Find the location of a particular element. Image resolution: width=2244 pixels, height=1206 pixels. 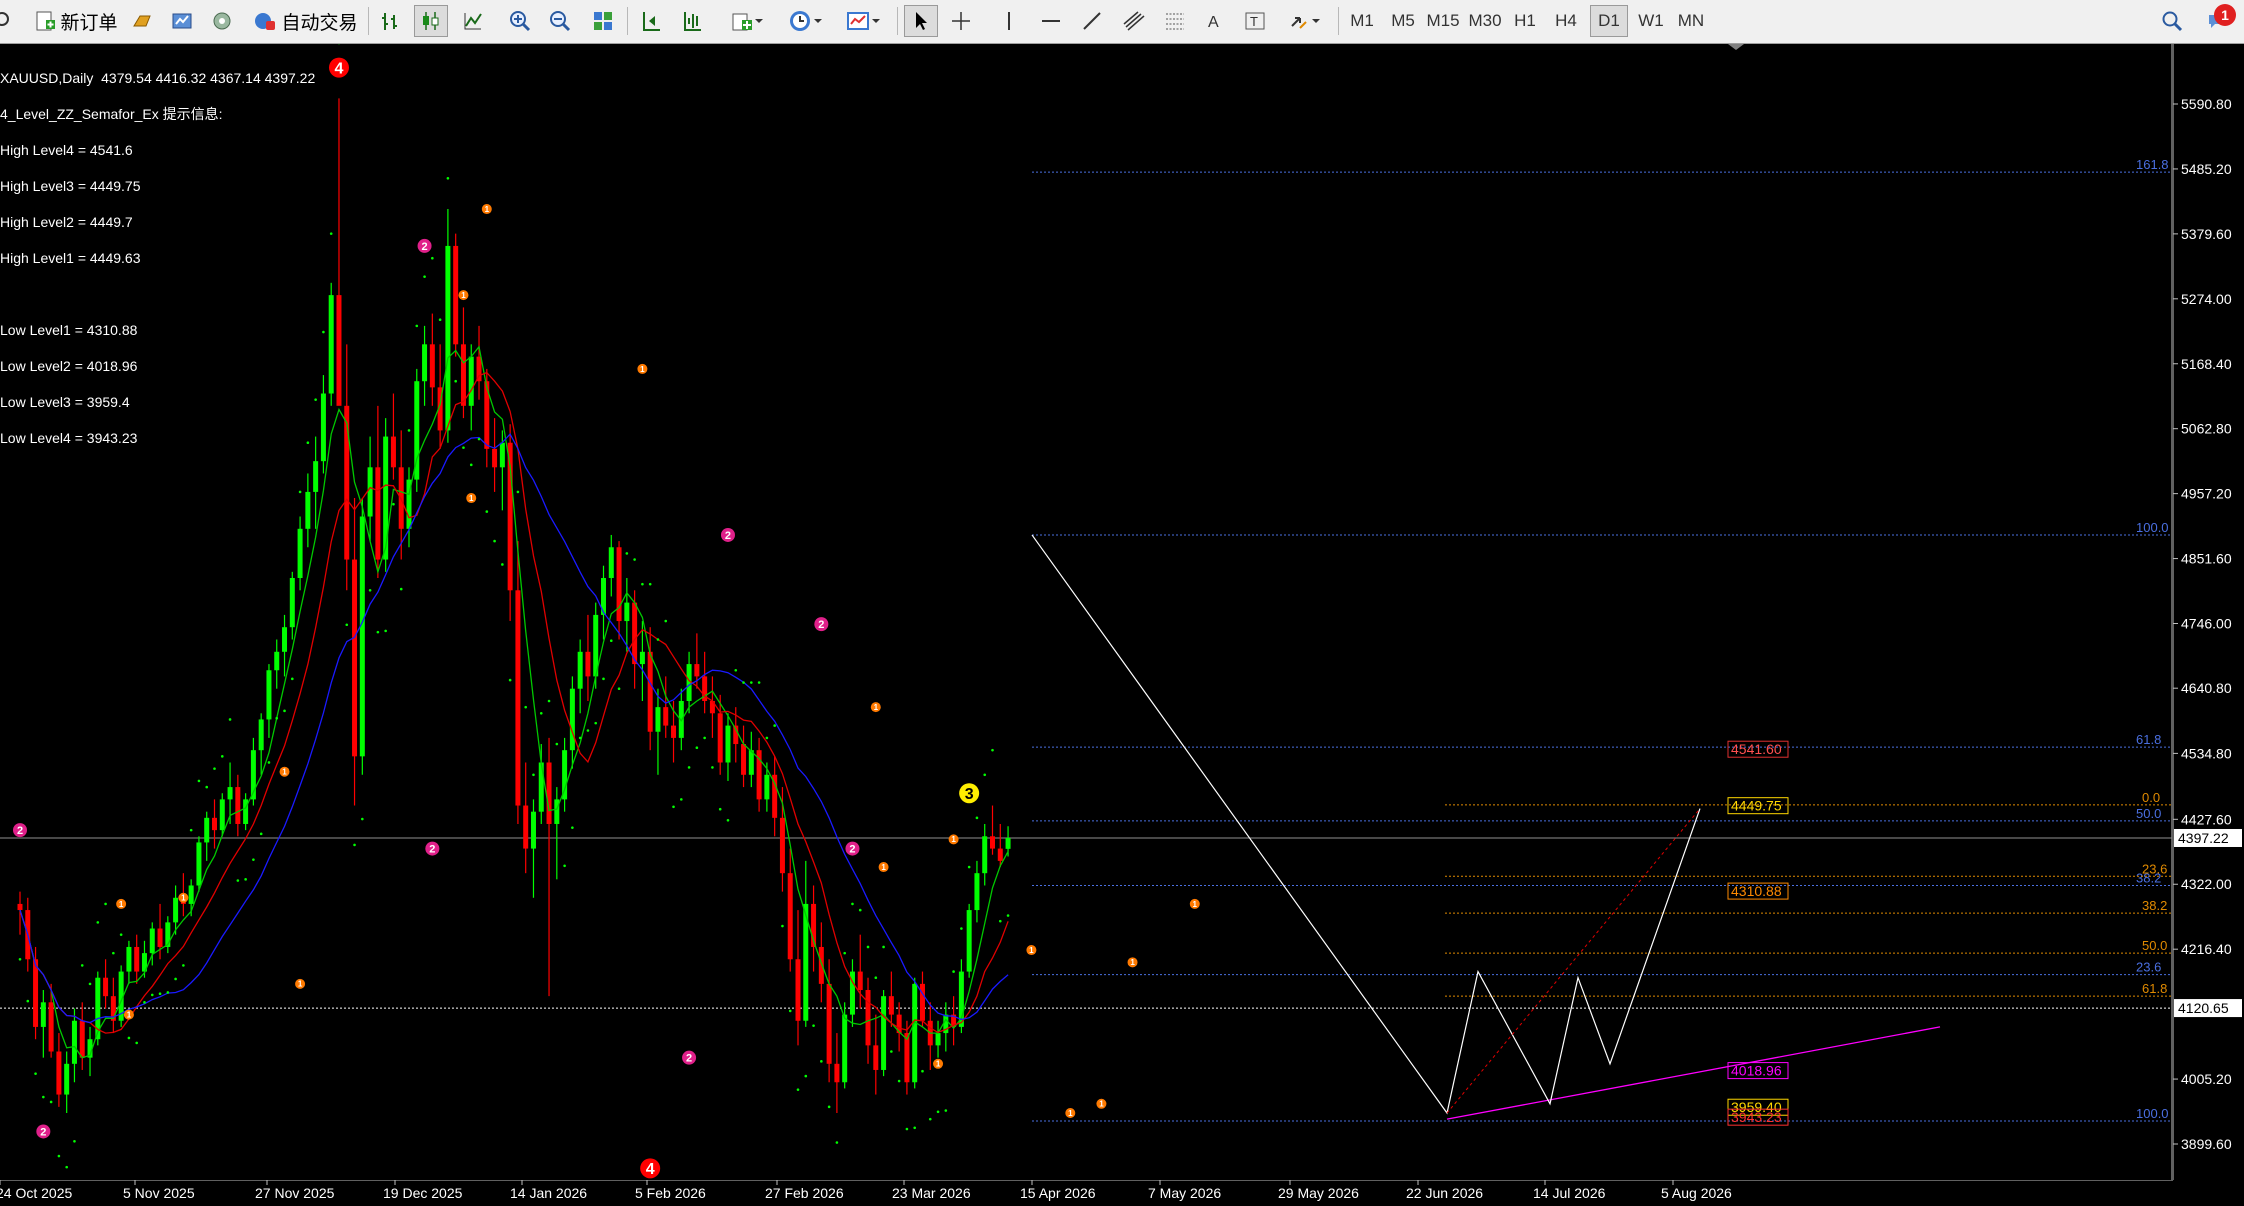

line-chart-button is located at coordinates (473, 21).